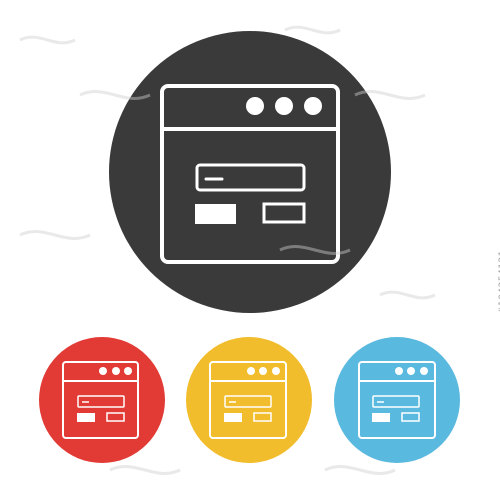  What do you see at coordinates (255, 106) in the screenshot?
I see `window-dot-1-icon` at bounding box center [255, 106].